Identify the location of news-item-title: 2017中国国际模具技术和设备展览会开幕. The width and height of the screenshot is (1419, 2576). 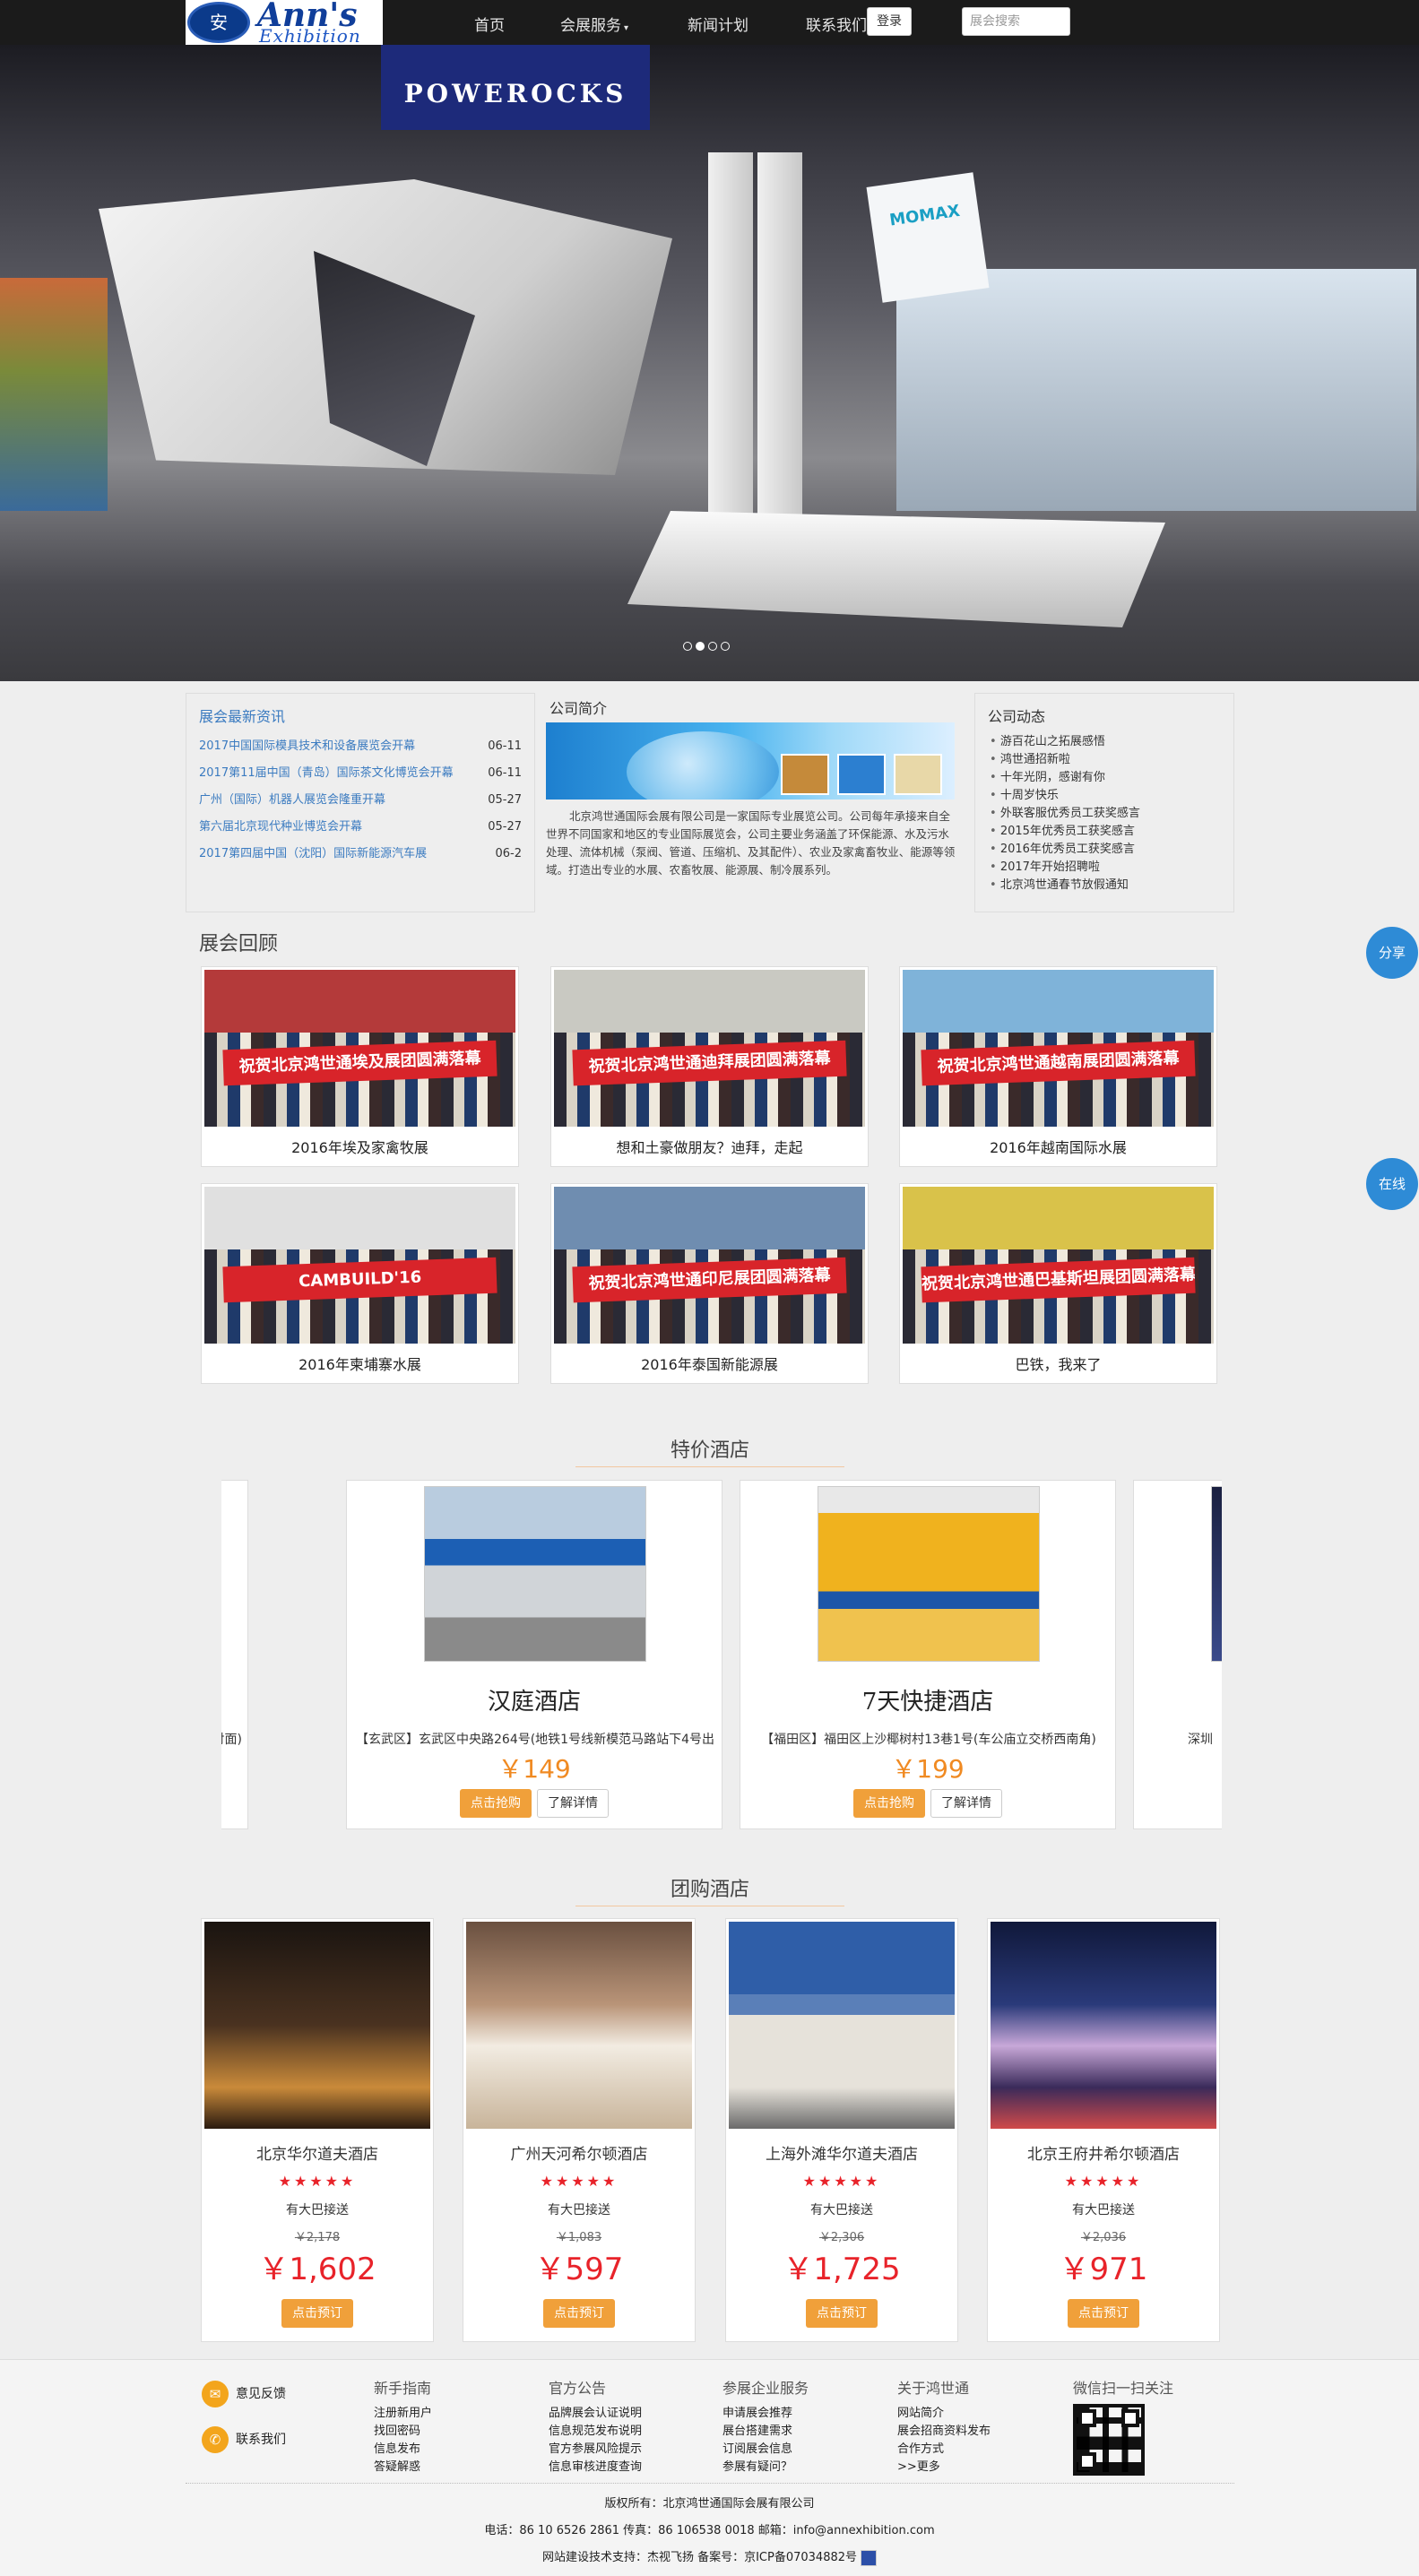
(307, 746).